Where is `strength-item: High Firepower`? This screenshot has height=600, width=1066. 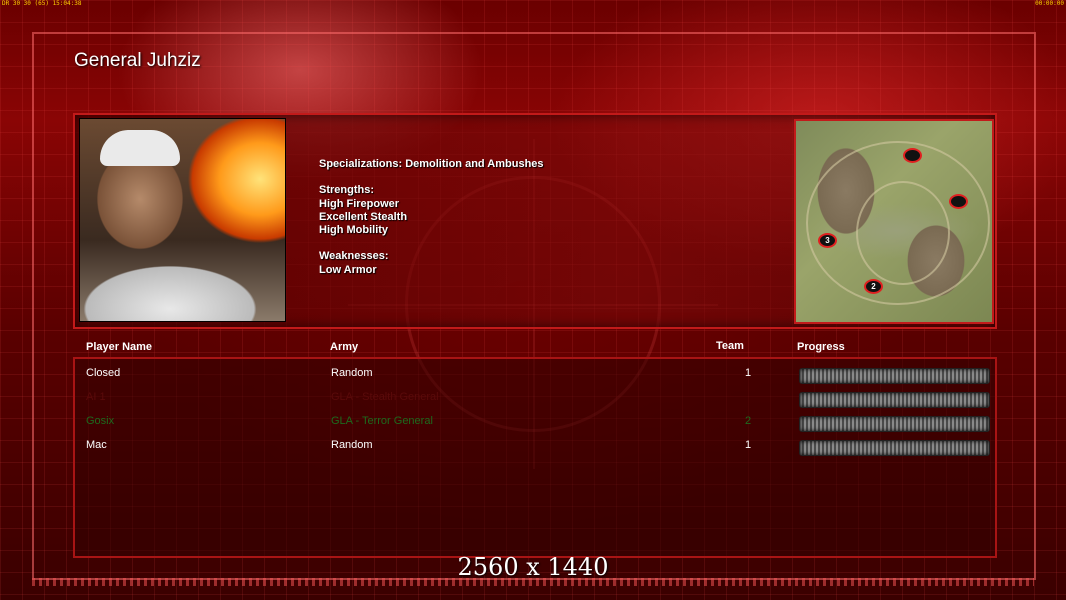 strength-item: High Firepower is located at coordinates (359, 203).